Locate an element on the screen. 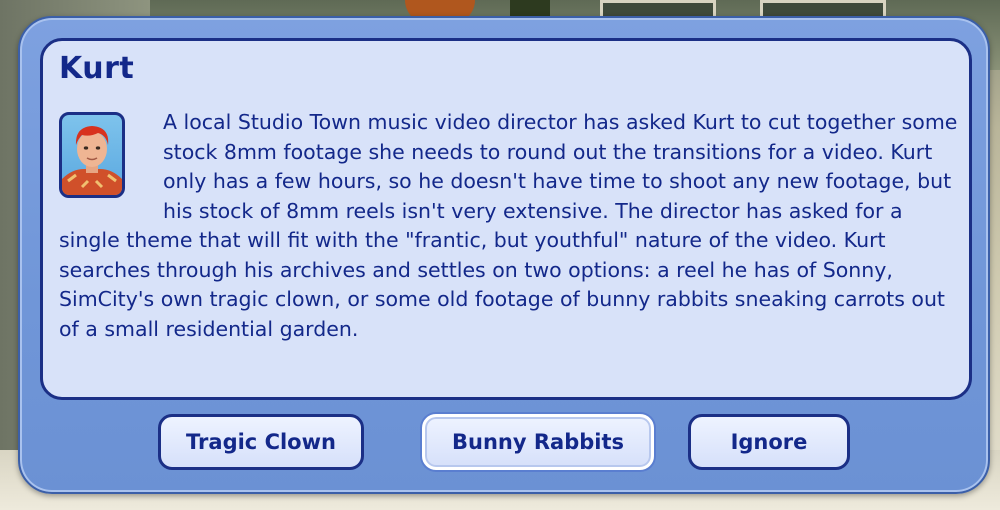  dialog-button-row: Tragic Clown Bunny Rabbits Ignore is located at coordinates (504, 445).